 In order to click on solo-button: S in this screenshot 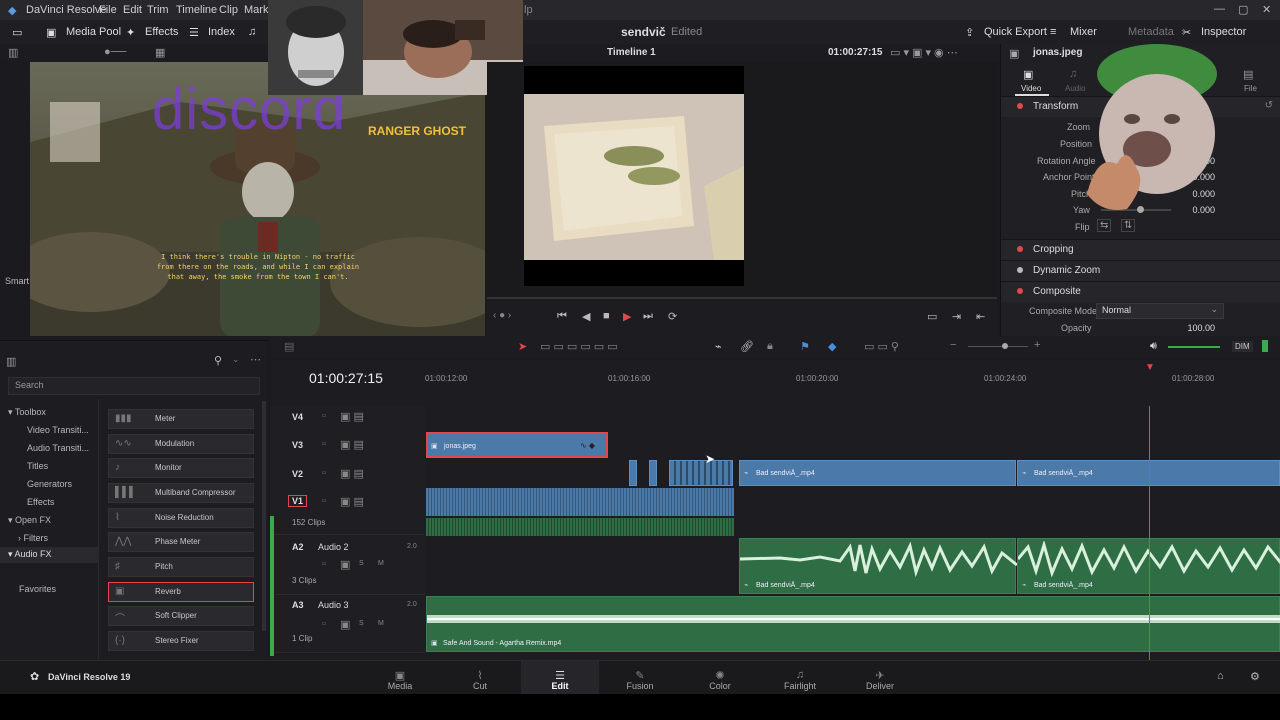, I will do `click(361, 563)`.